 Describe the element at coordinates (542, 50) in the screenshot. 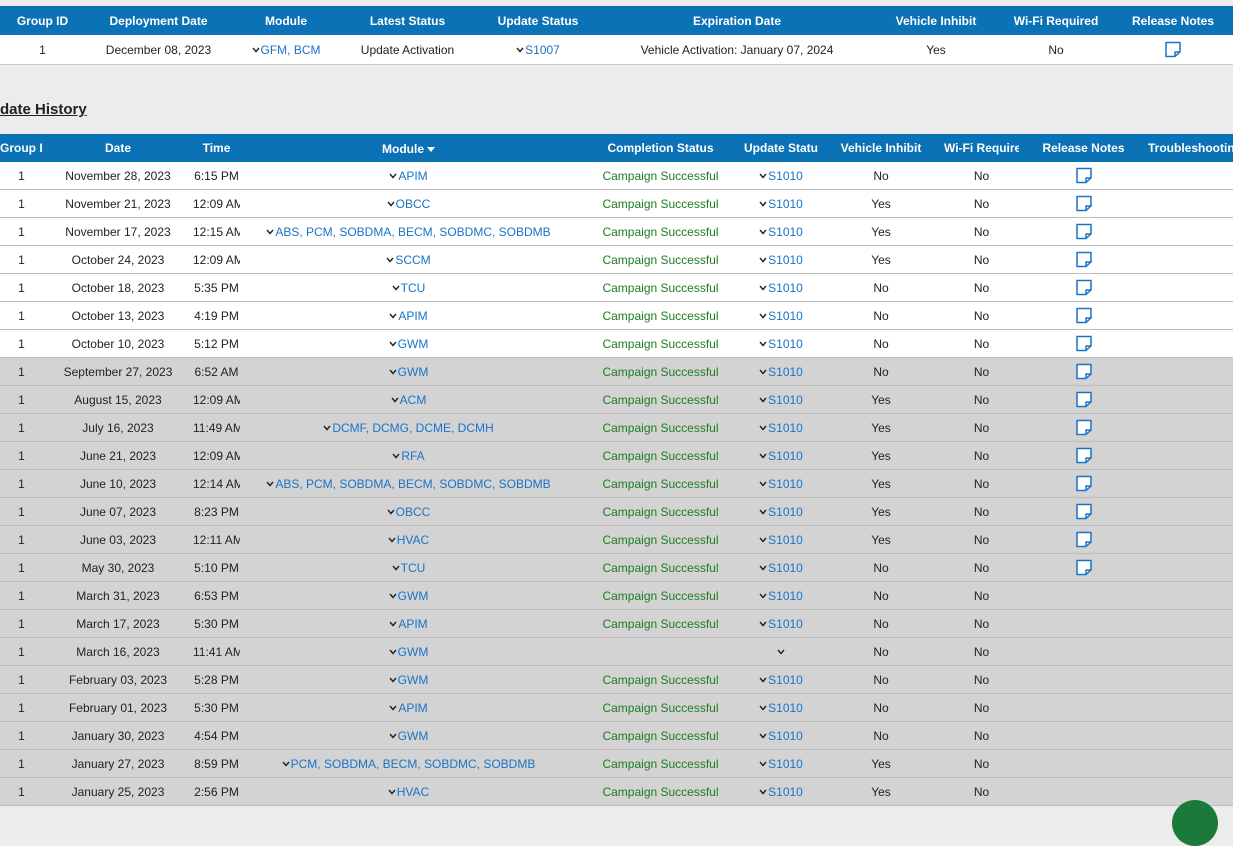

I see `update-status-link: S1007` at that location.